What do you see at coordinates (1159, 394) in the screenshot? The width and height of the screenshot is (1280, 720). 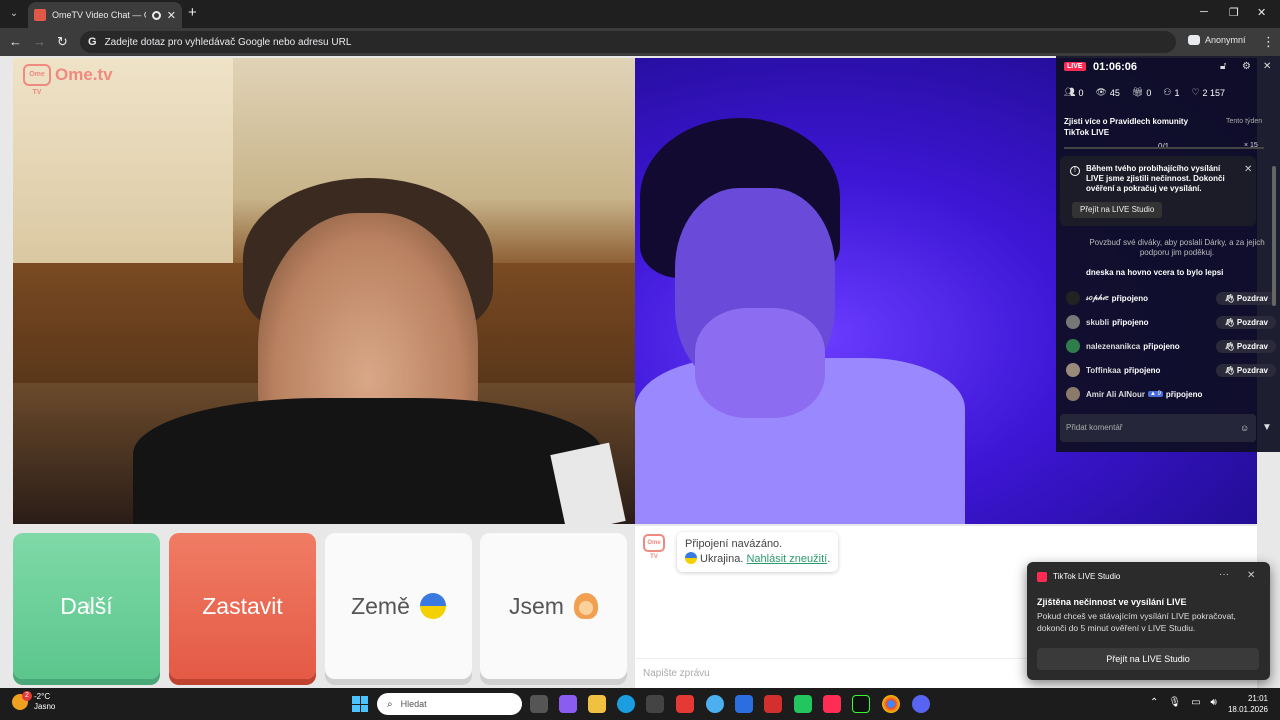 I see `level-value: 9` at bounding box center [1159, 394].